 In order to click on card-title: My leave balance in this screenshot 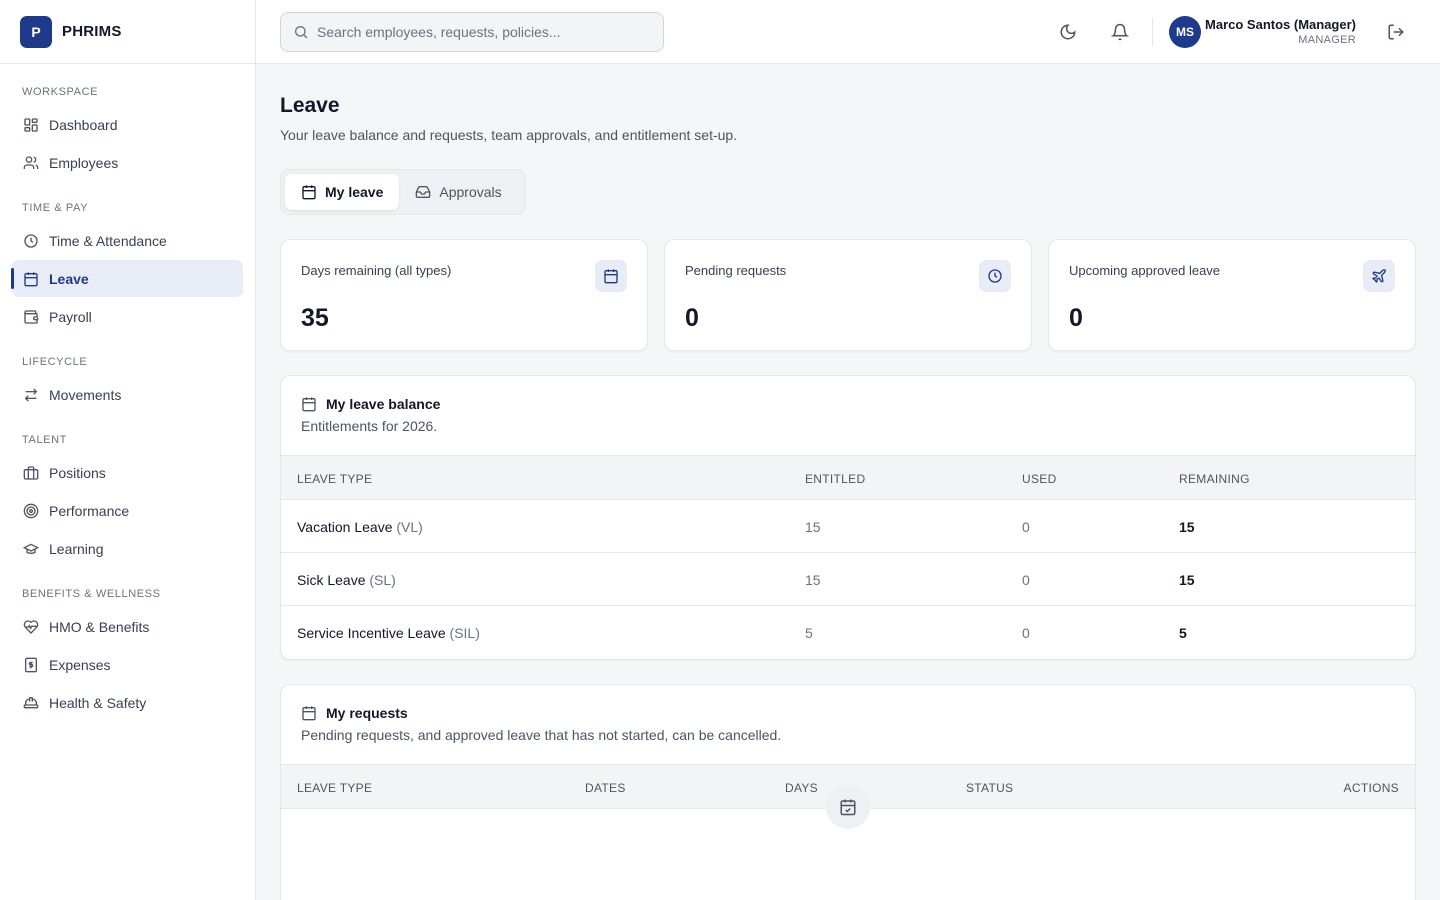, I will do `click(370, 404)`.